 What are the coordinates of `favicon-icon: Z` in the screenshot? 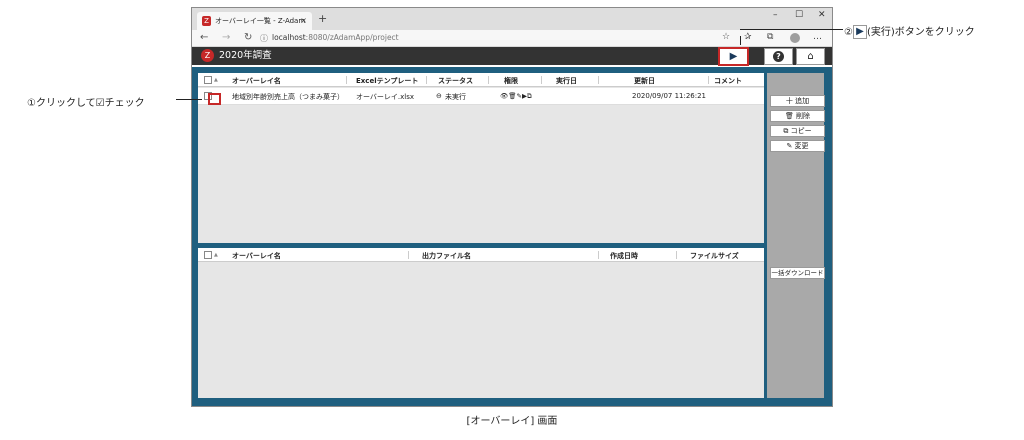 It's located at (206, 21).